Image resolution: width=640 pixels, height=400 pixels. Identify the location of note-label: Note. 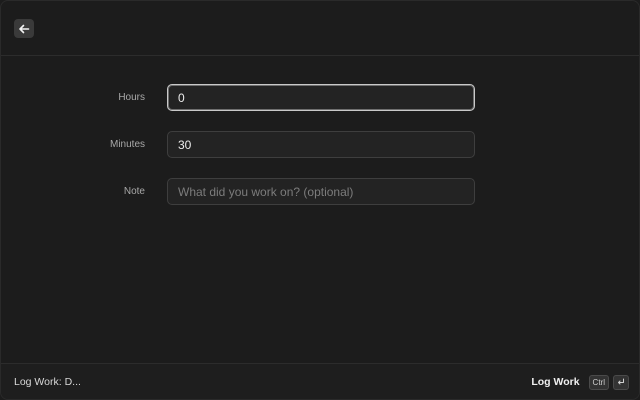
(134, 191).